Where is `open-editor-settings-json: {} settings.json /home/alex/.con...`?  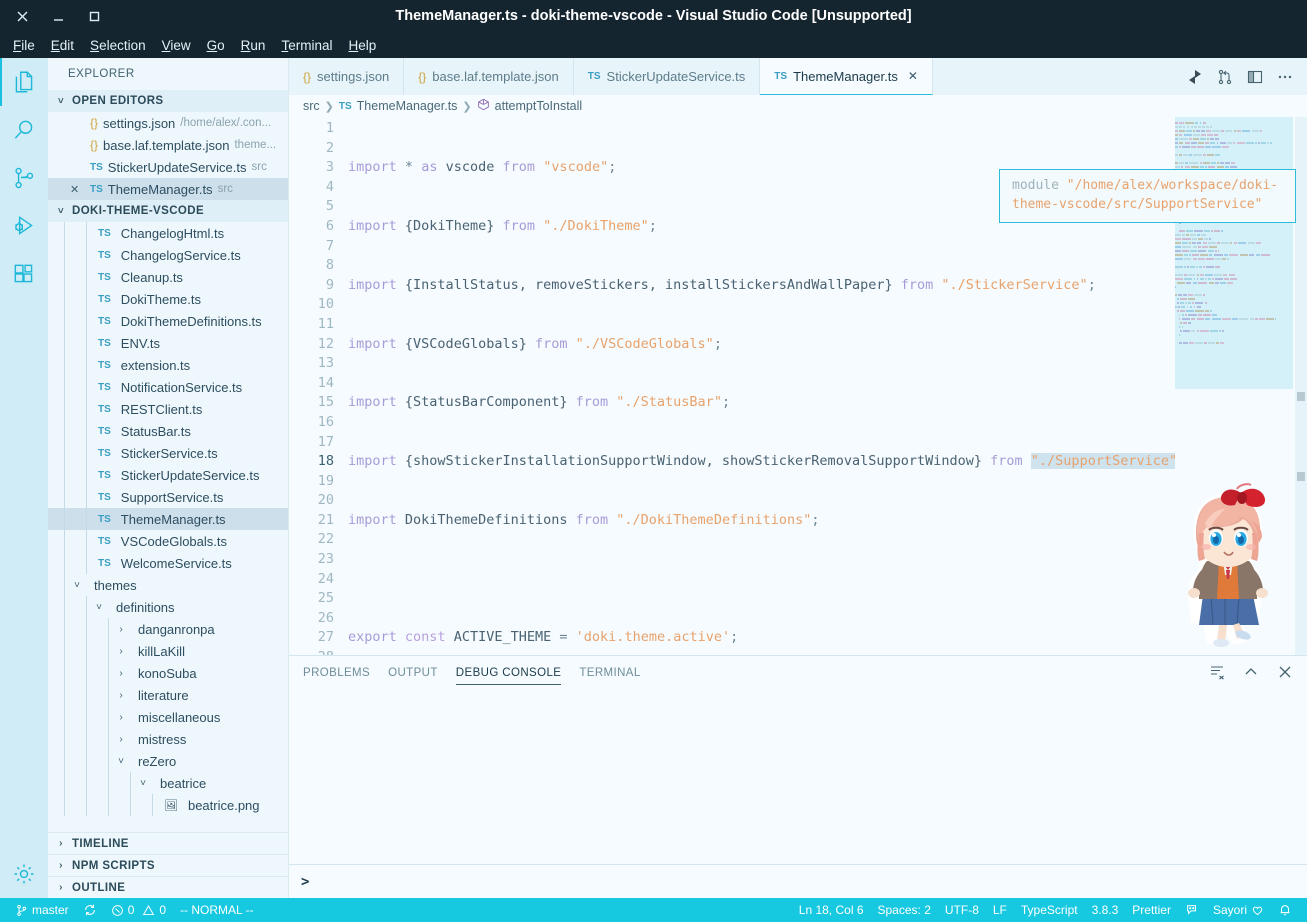
open-editor-settings-json: {} settings.json /home/alex/.con... is located at coordinates (168, 123).